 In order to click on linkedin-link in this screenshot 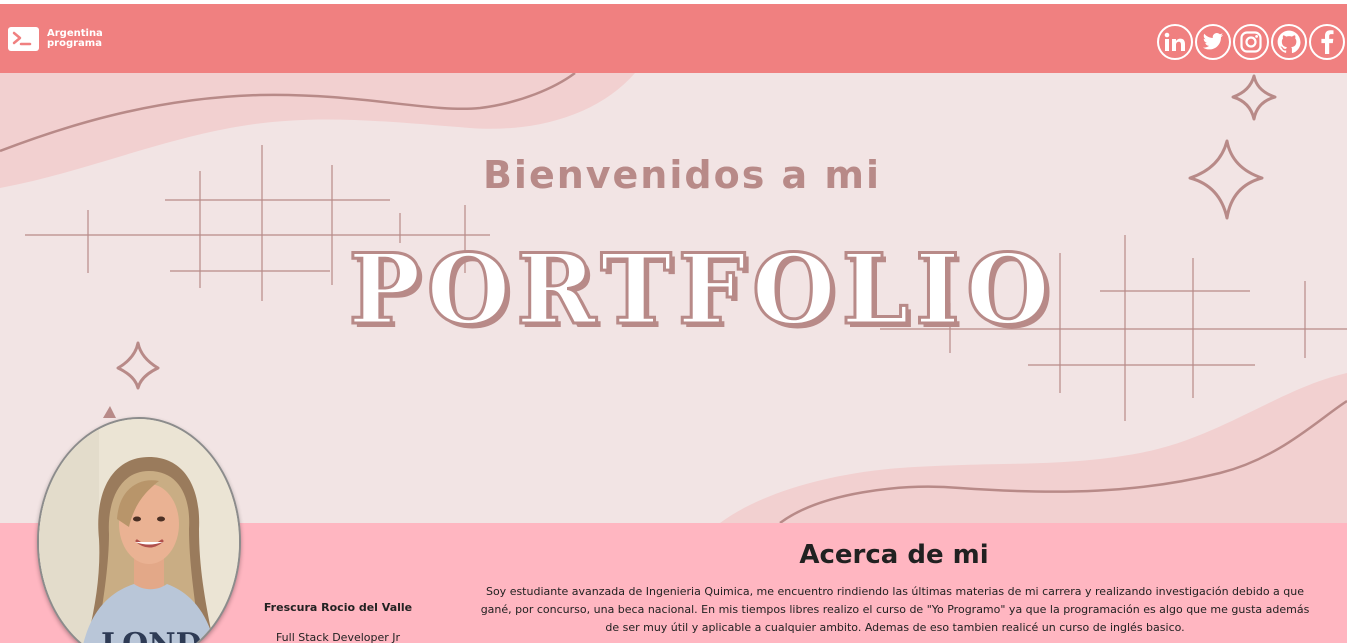, I will do `click(1175, 42)`.